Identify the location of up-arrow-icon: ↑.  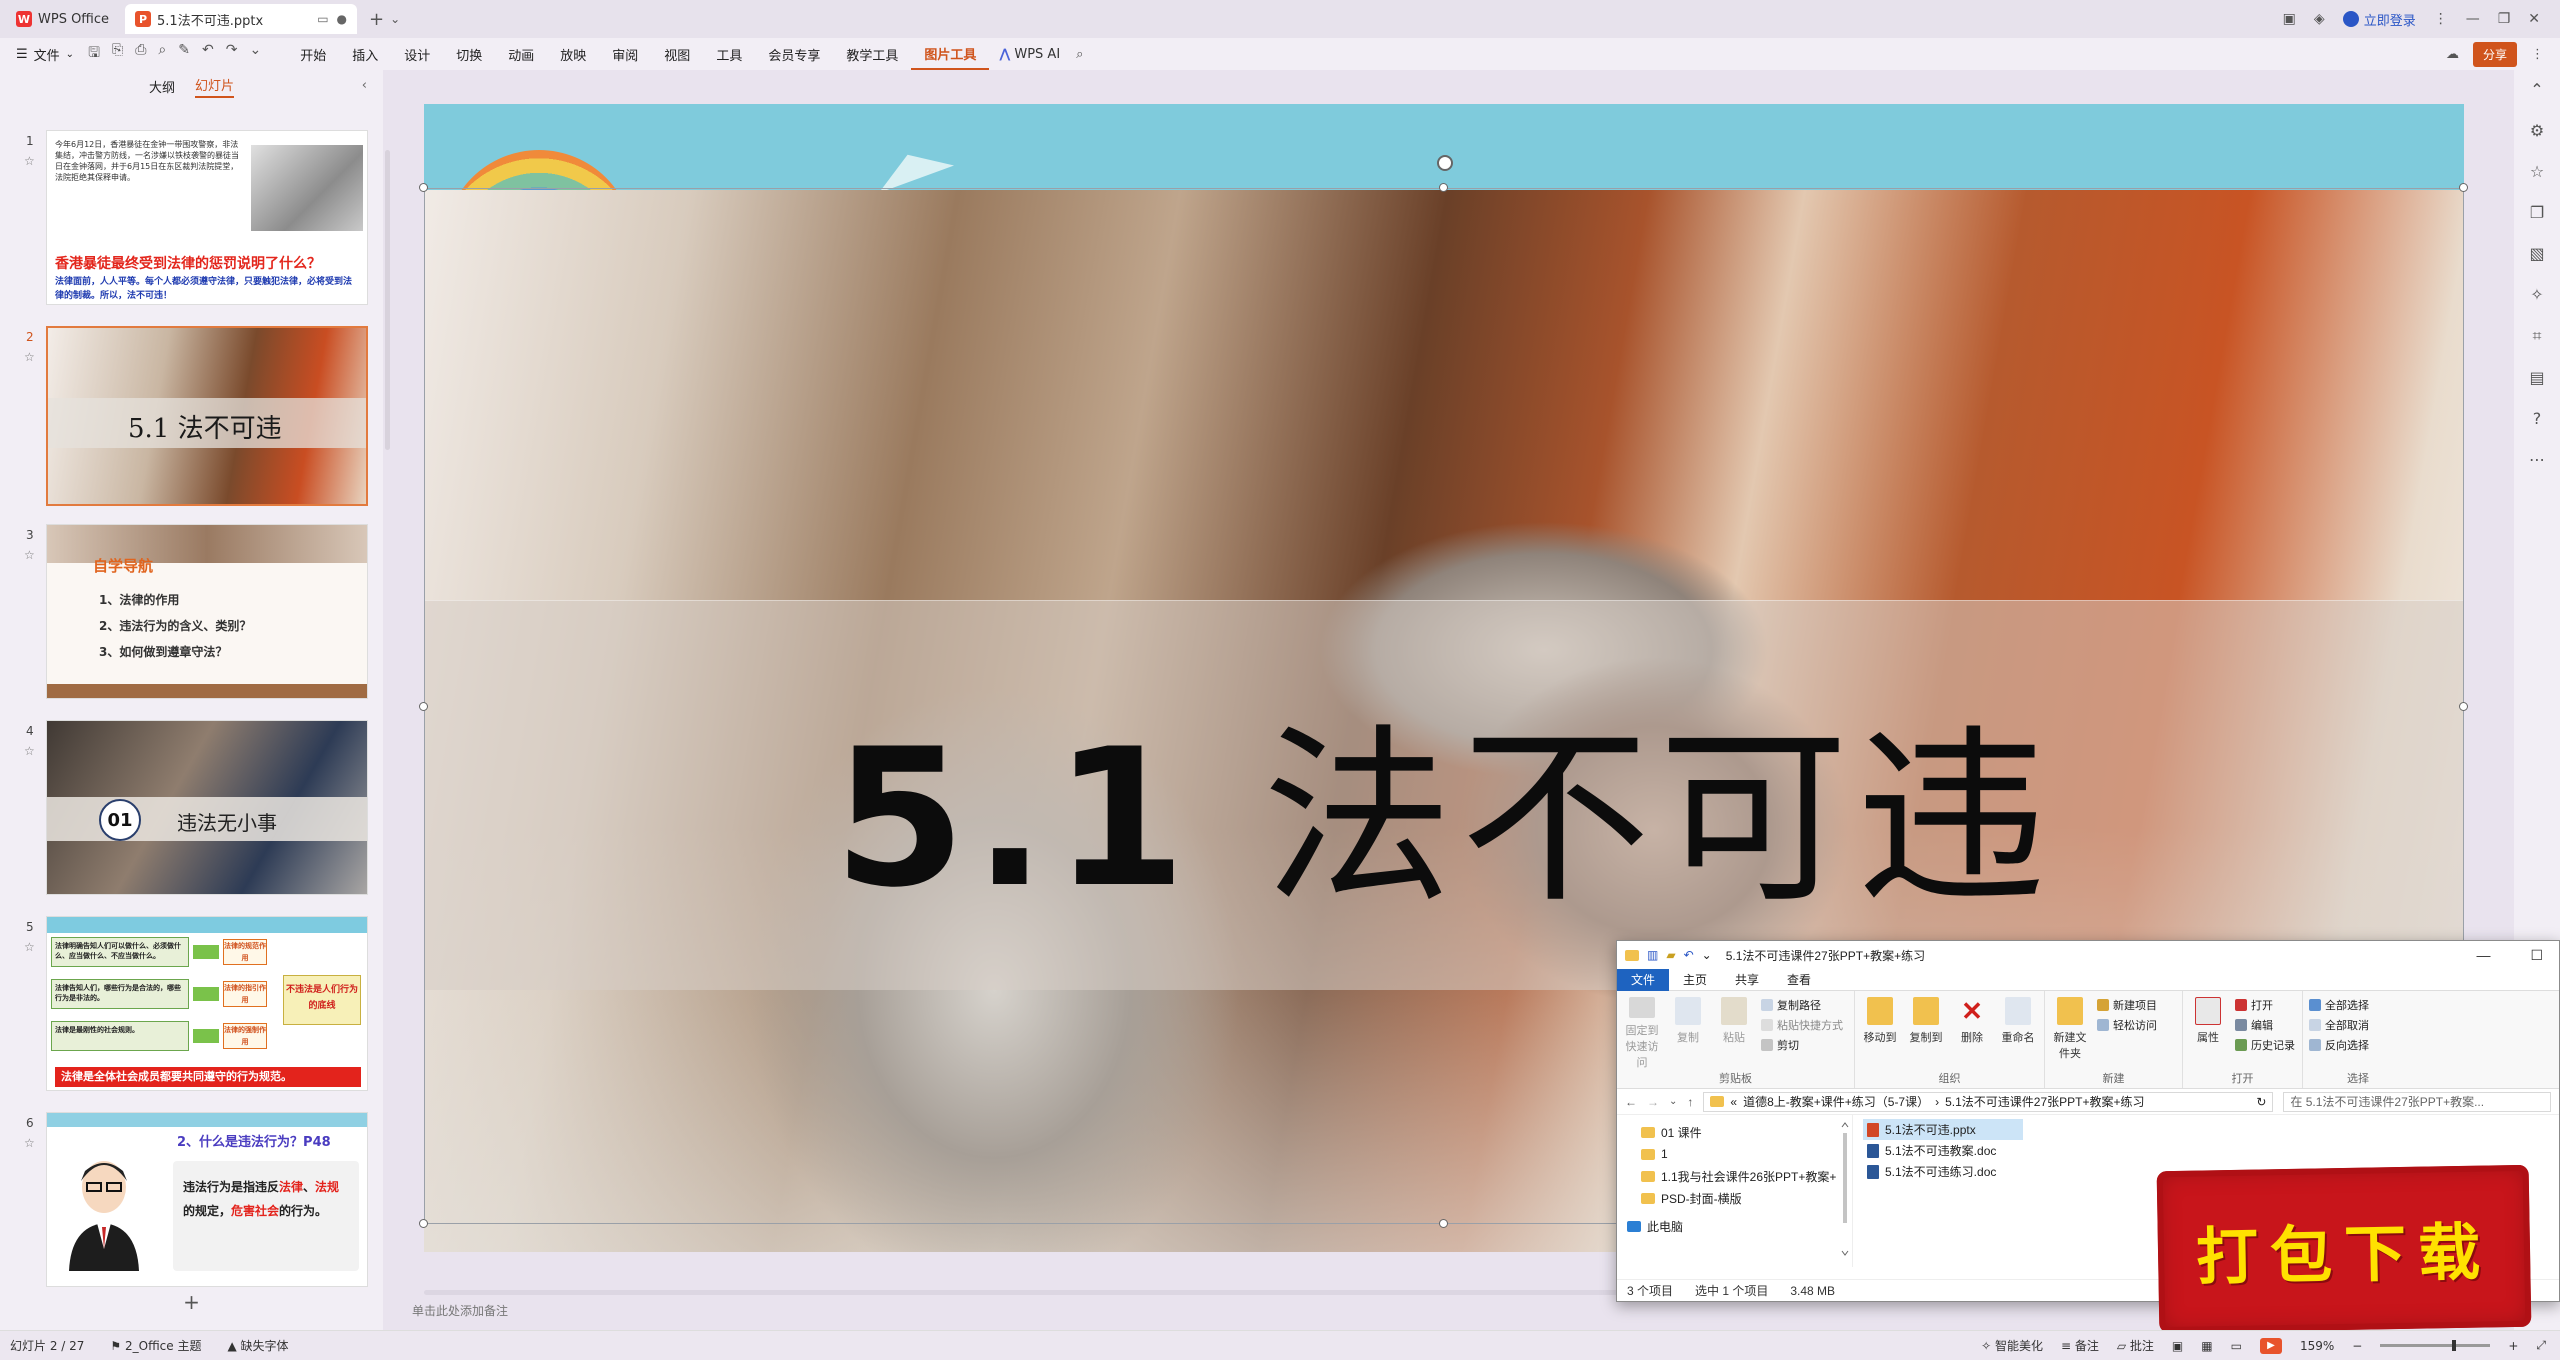
(1690, 1102).